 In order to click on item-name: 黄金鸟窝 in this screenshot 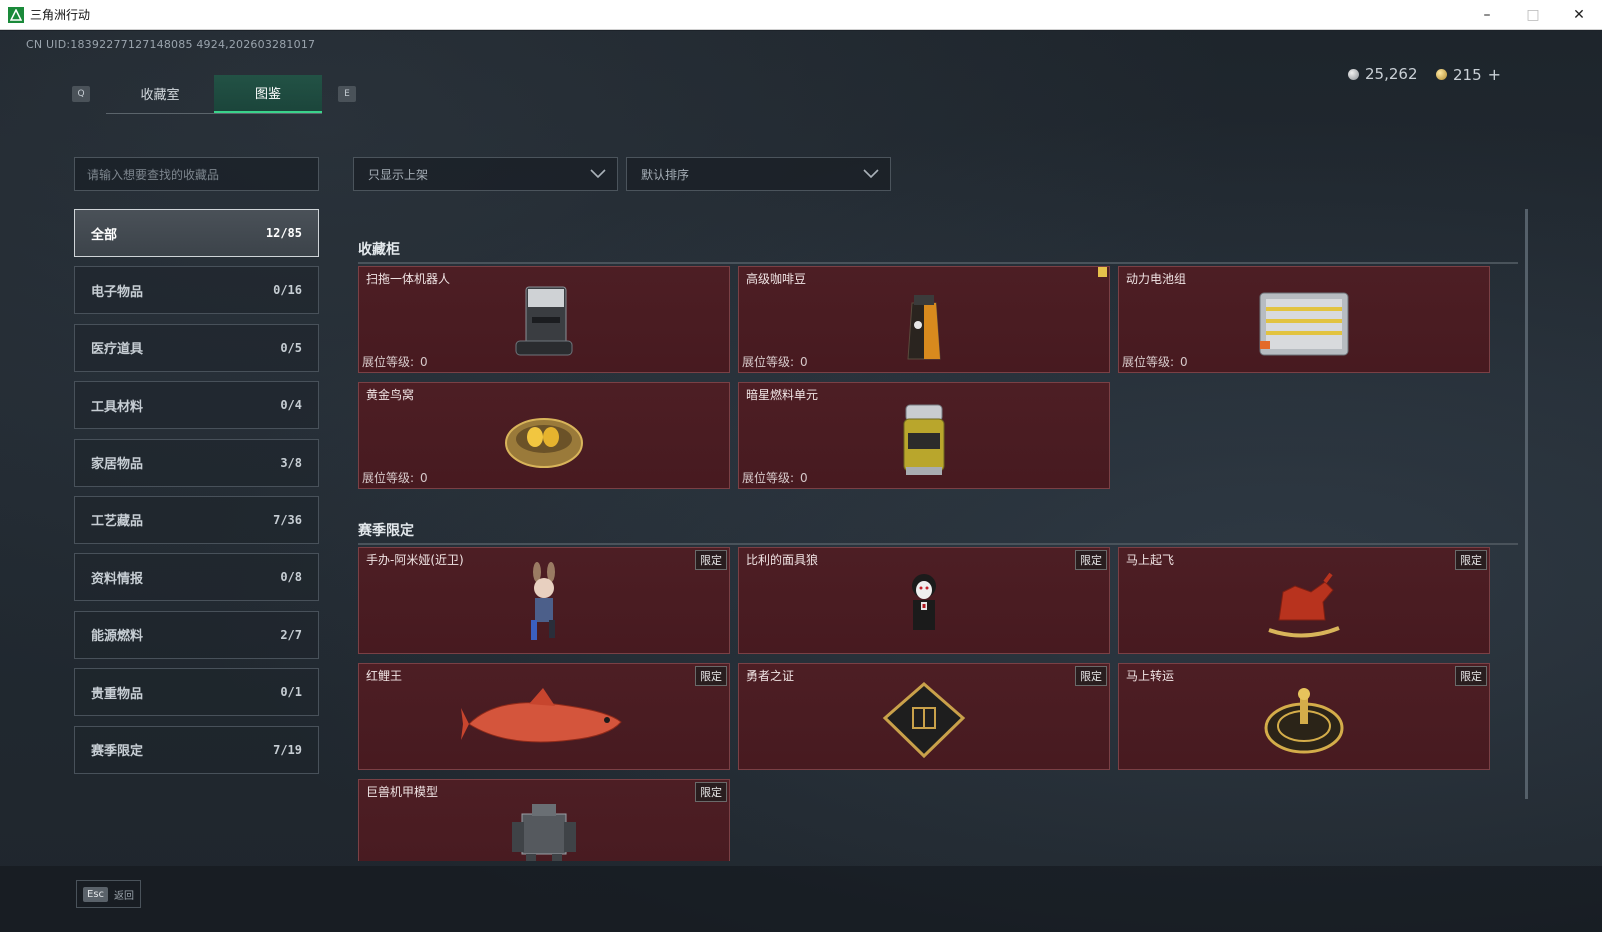, I will do `click(390, 395)`.